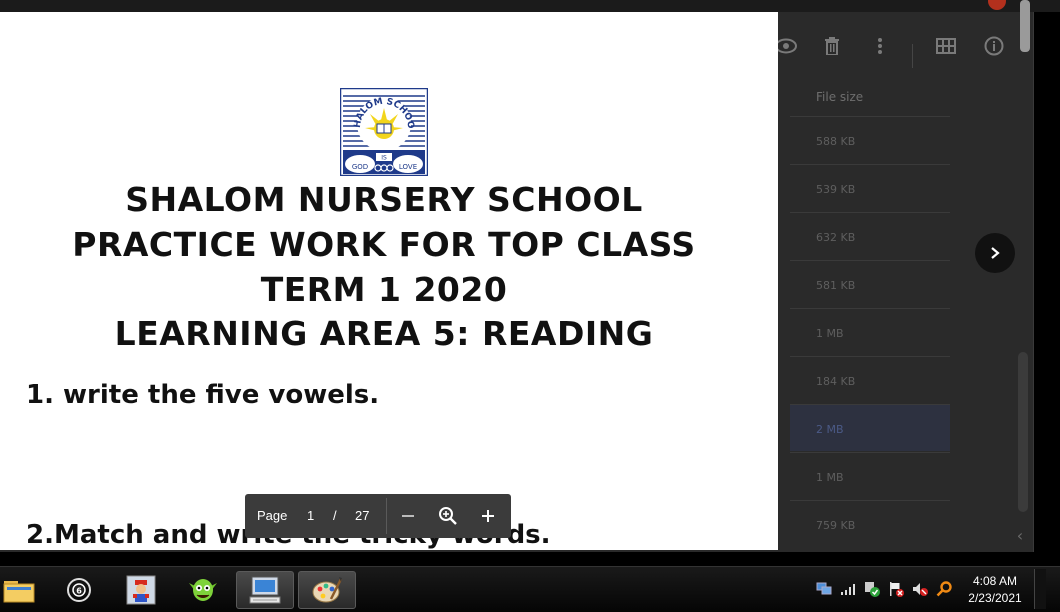 The image size is (1060, 612). Describe the element at coordinates (880, 46) in the screenshot. I see `more-vert-icon` at that location.